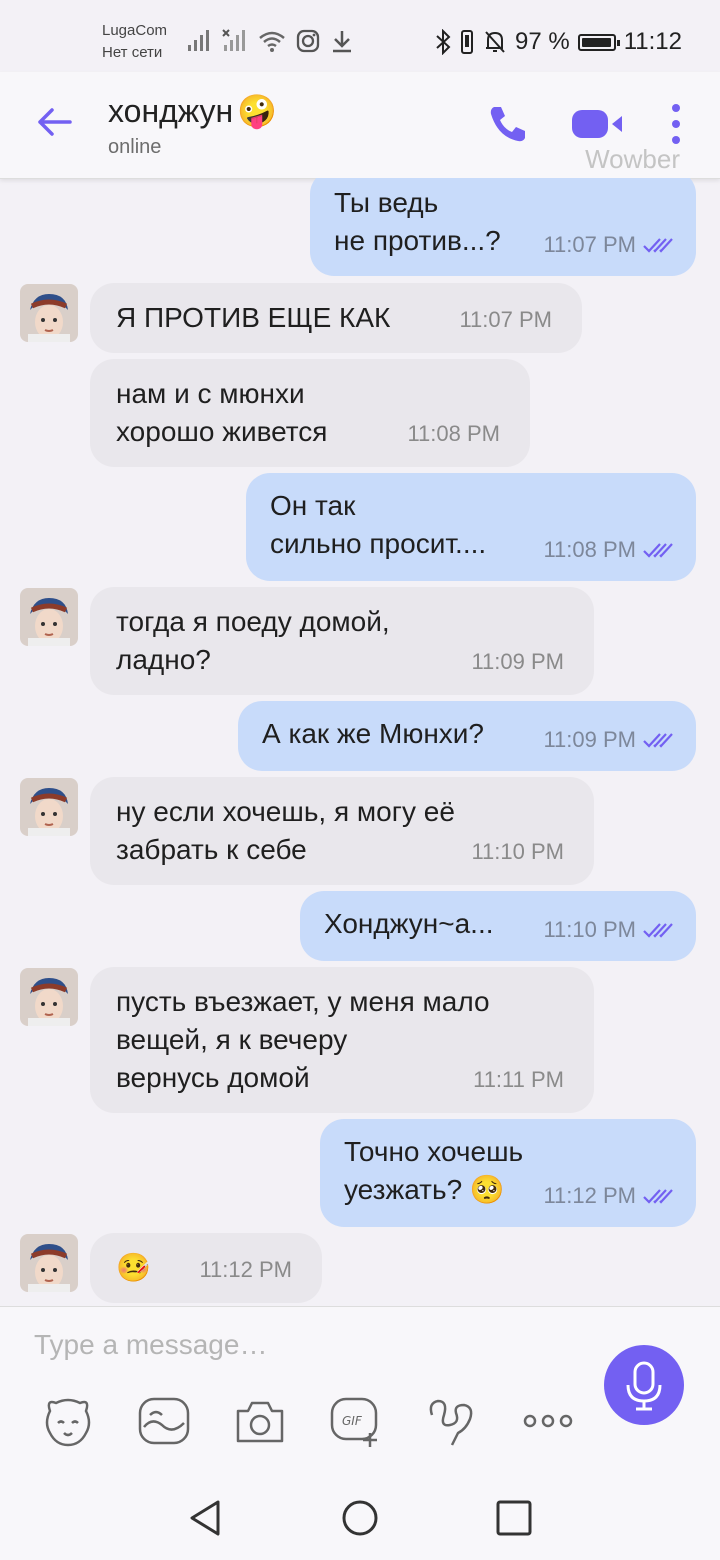 The width and height of the screenshot is (720, 1560). Describe the element at coordinates (135, 30) in the screenshot. I see `carrier-name: LugaCom` at that location.